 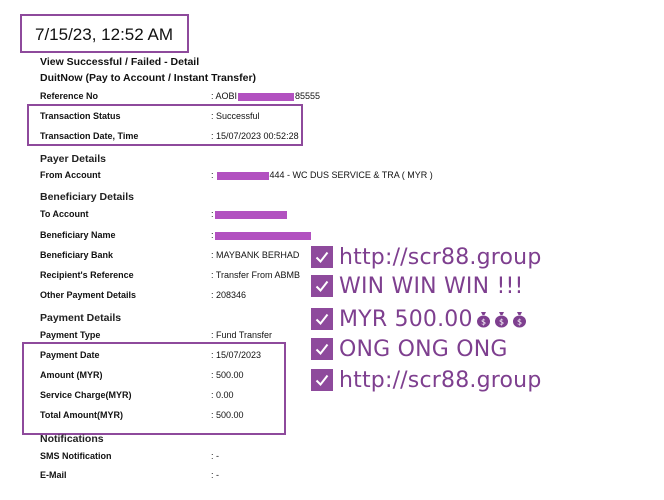 I want to click on beneficiary-bank-value: : MAYBANK BERHAD, so click(x=255, y=255).